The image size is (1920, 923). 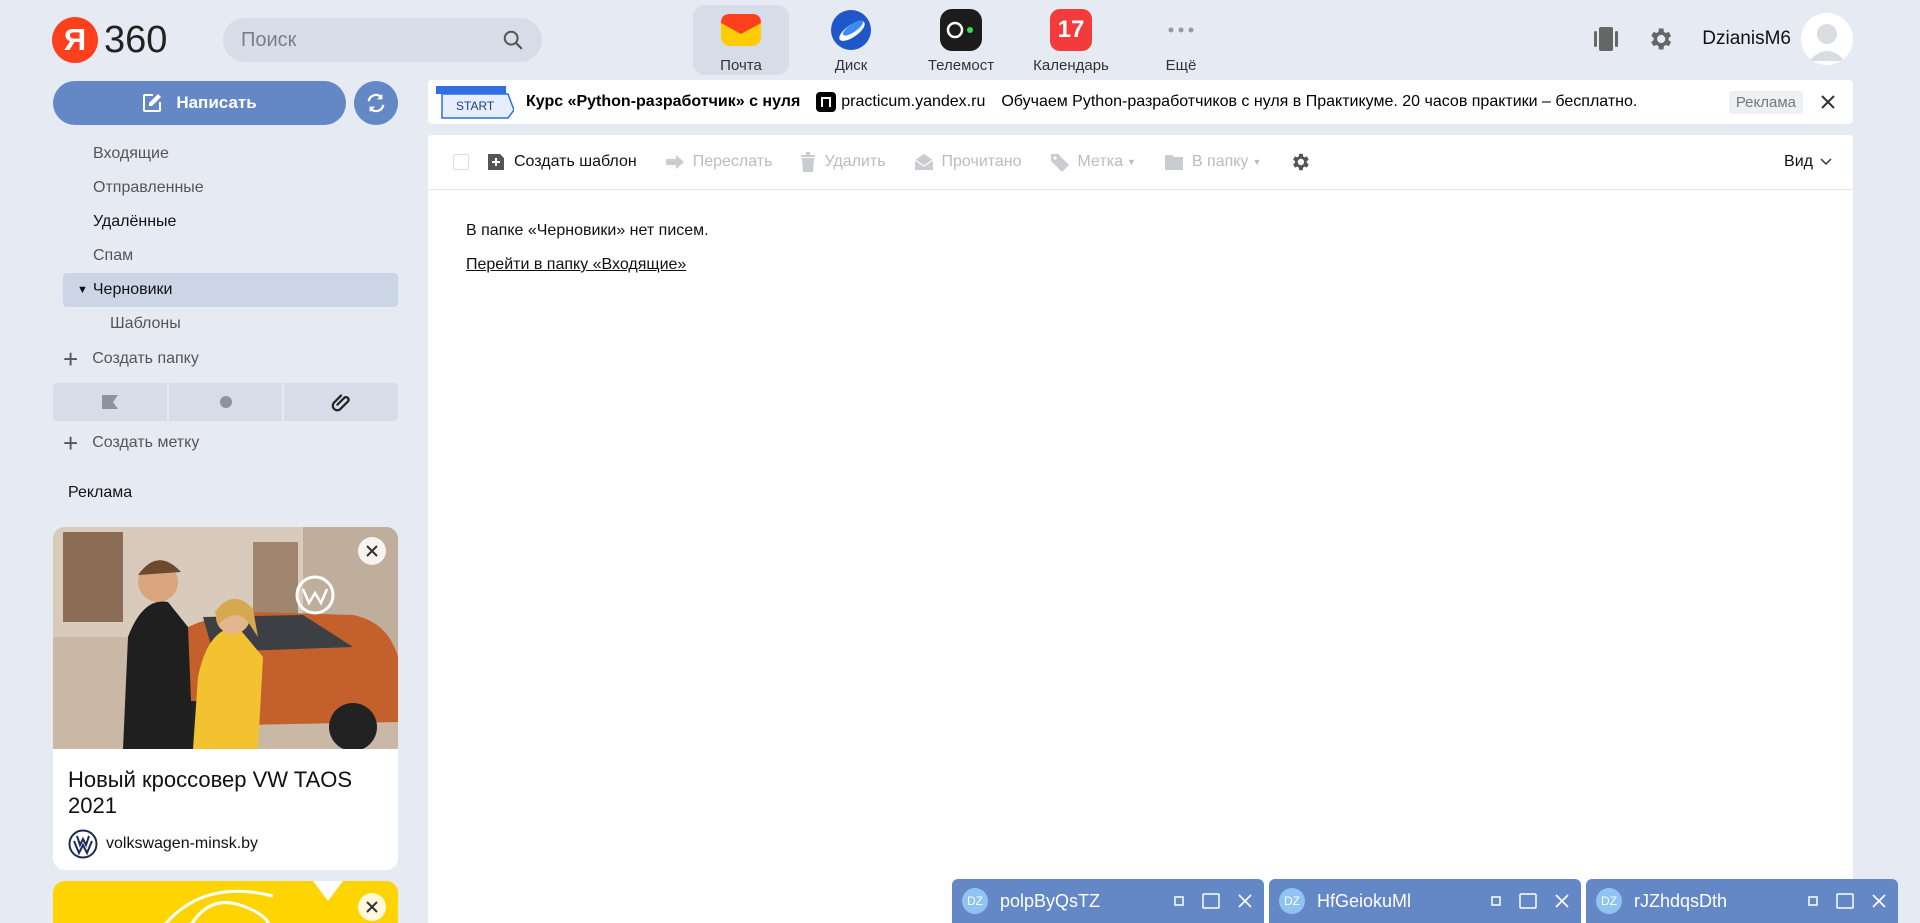 What do you see at coordinates (461, 162) in the screenshot?
I see `select-all-checkbox` at bounding box center [461, 162].